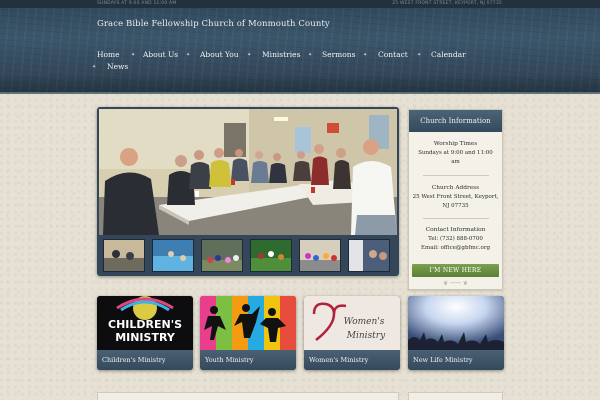  Describe the element at coordinates (455, 239) in the screenshot. I see `contact-phone: Tel: (732) 888-0700` at that location.